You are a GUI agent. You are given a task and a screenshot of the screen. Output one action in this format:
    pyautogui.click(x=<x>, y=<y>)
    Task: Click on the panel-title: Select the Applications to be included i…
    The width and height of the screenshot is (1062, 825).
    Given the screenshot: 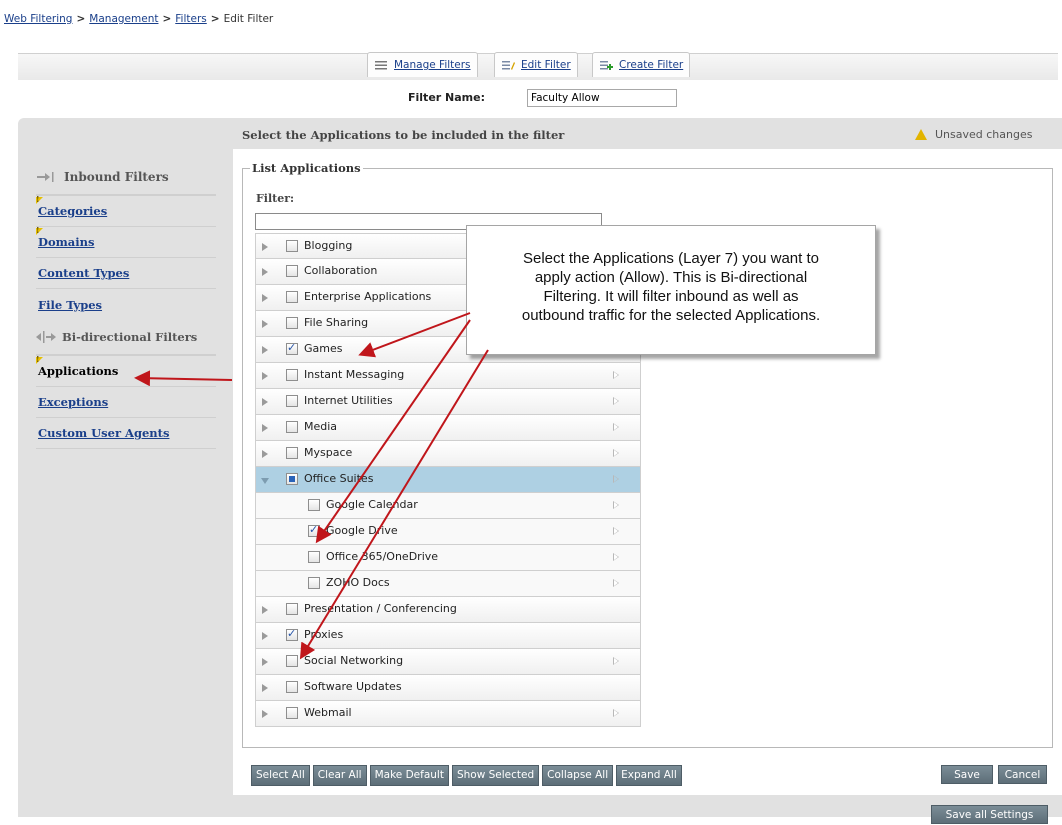 What is the action you would take?
    pyautogui.click(x=403, y=135)
    